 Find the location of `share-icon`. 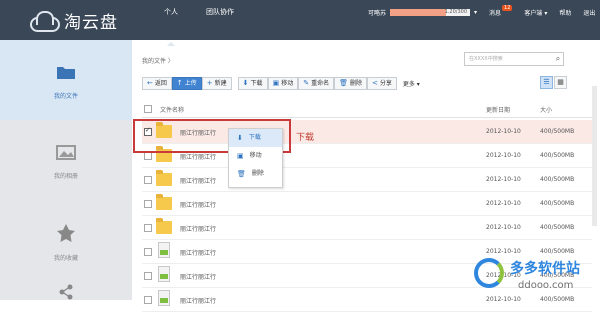

share-icon is located at coordinates (66, 294).